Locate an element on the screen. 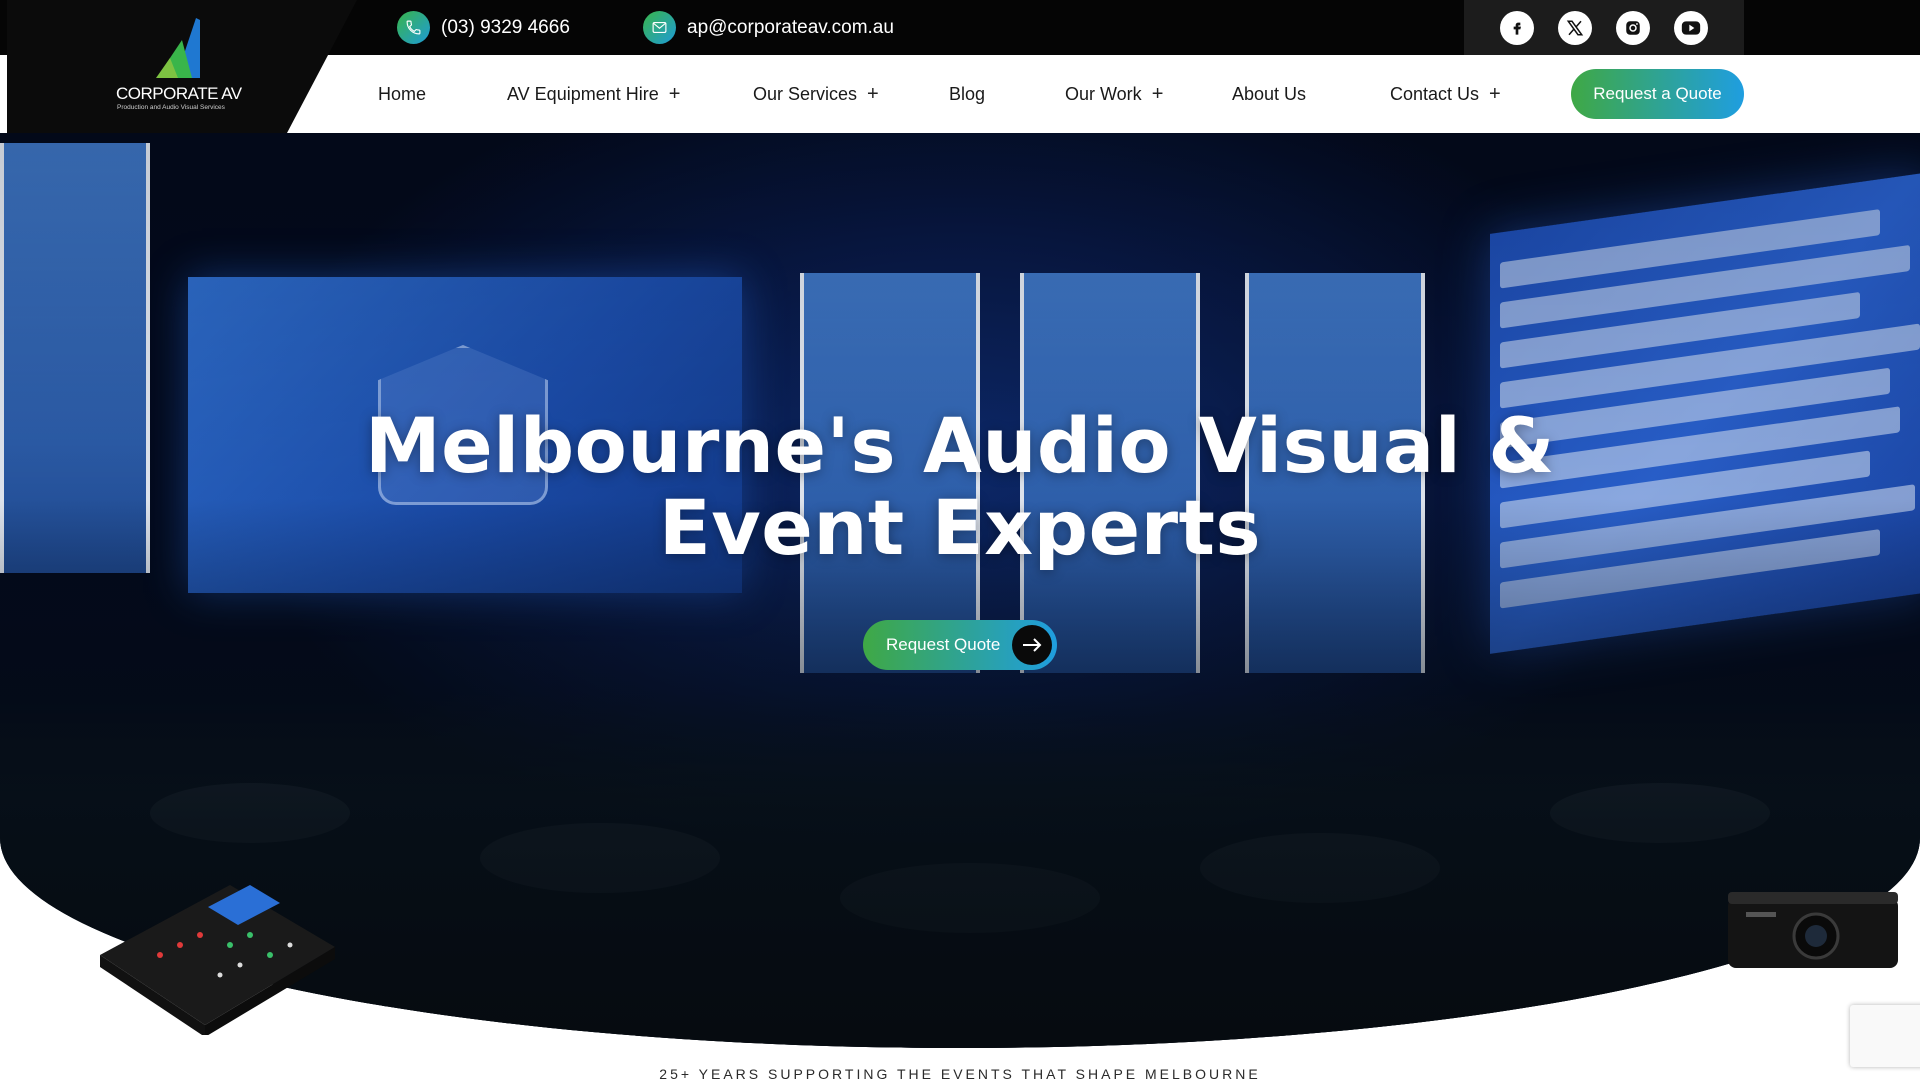  nav-our-services: Our Services + is located at coordinates (816, 94).